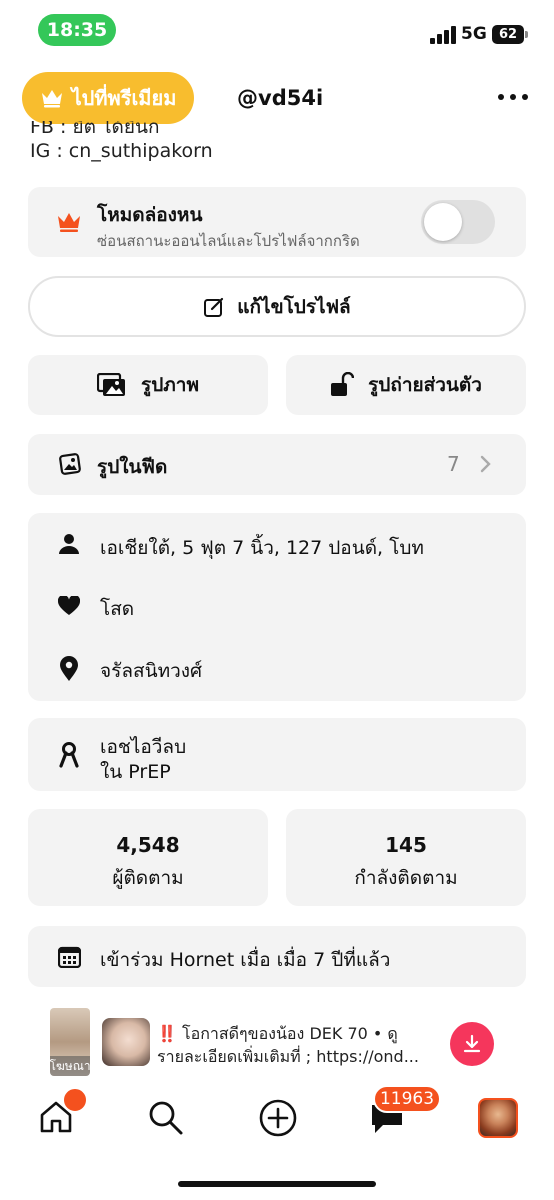  What do you see at coordinates (166, 1118) in the screenshot?
I see `search-icon` at bounding box center [166, 1118].